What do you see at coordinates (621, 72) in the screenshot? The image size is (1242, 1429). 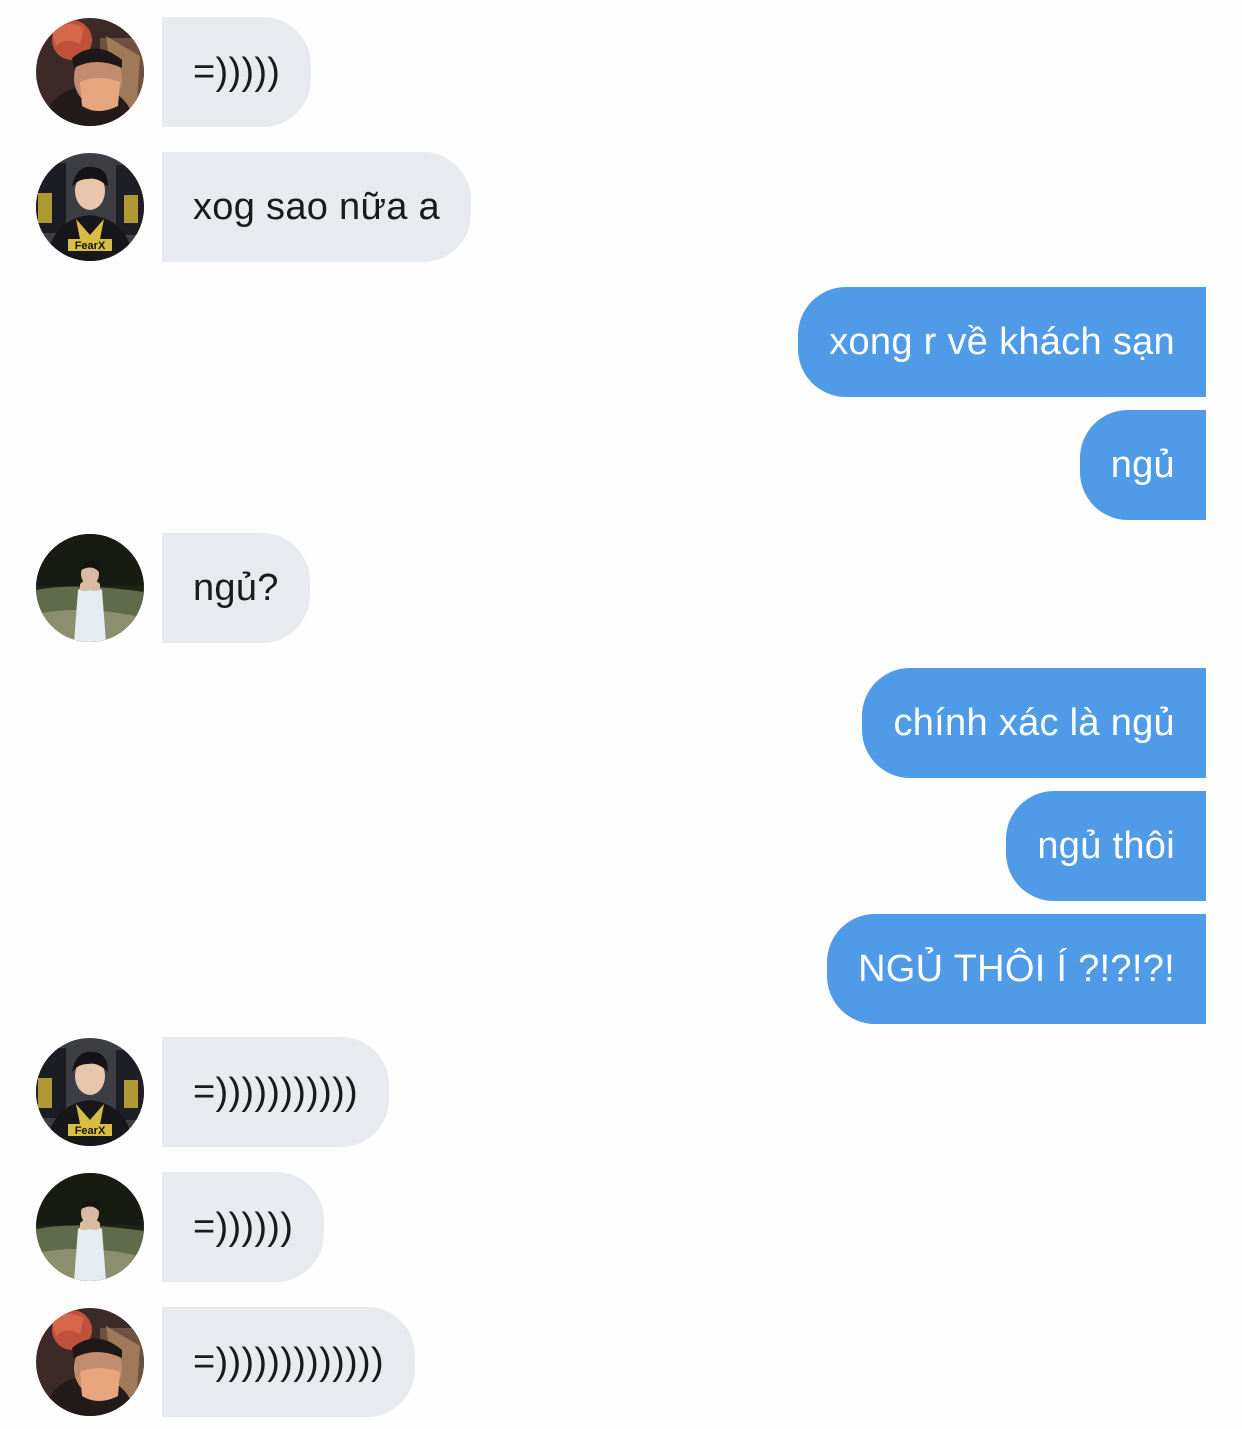 I see `message-row-incoming: =)))))` at bounding box center [621, 72].